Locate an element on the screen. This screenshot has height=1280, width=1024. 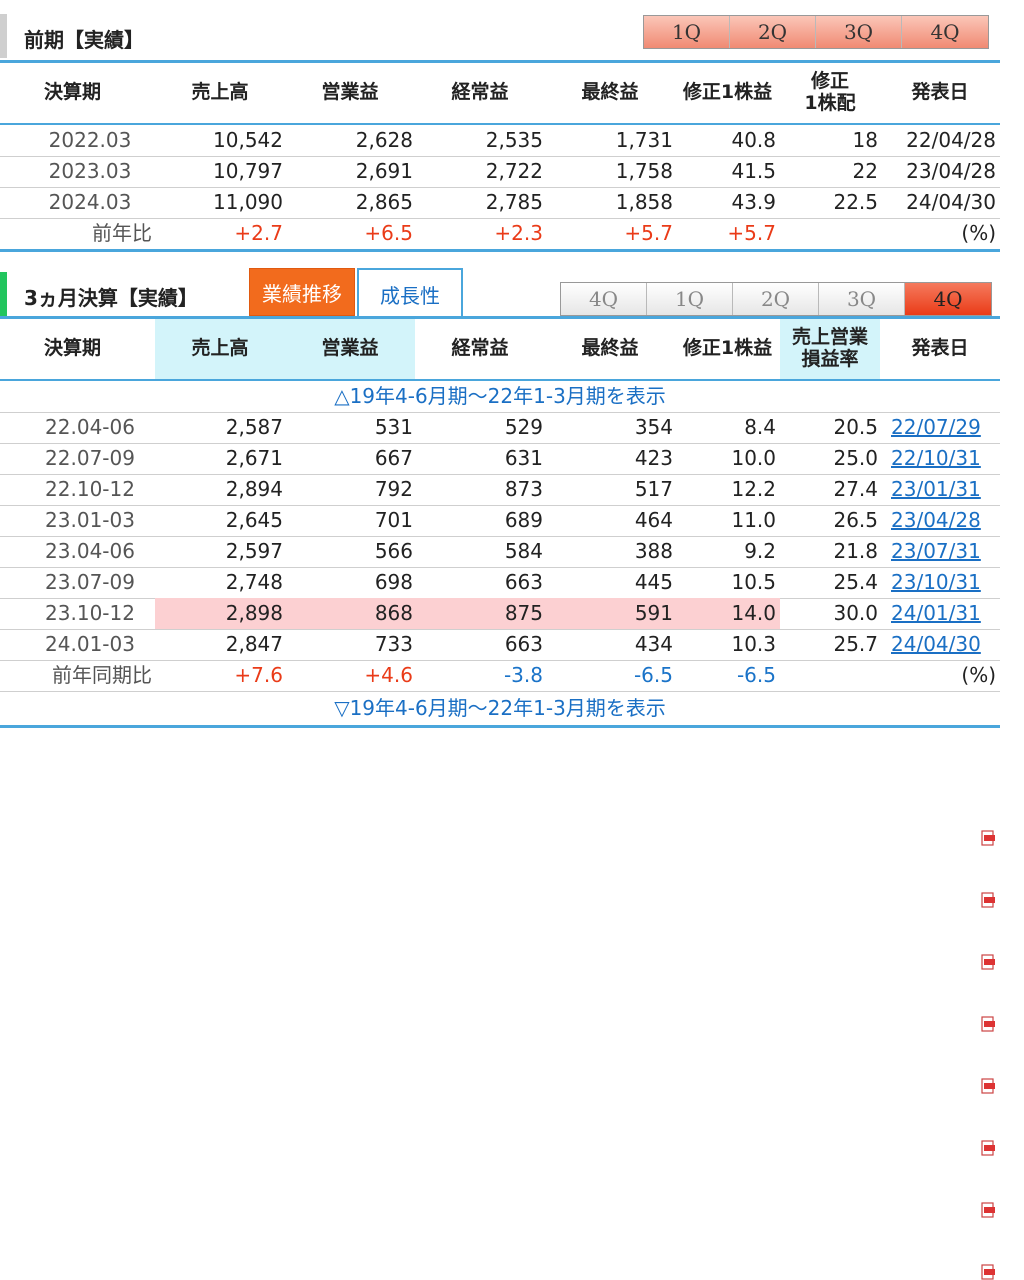
yoy-sales: +7.6 is located at coordinates (258, 675).